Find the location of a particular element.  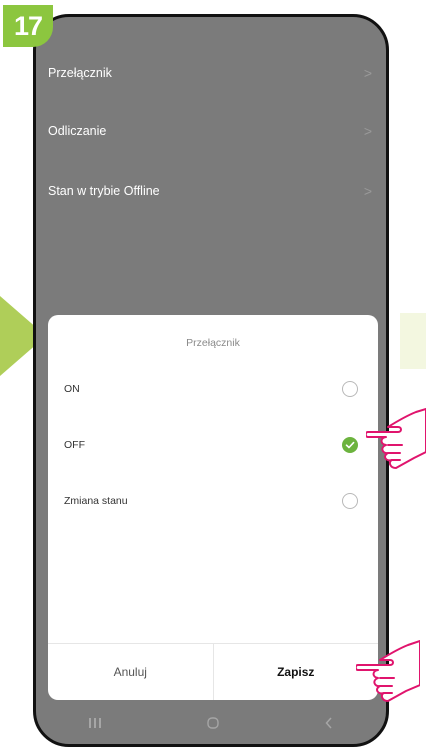

dialog-footer: Anuluj Zapisz is located at coordinates (213, 671).